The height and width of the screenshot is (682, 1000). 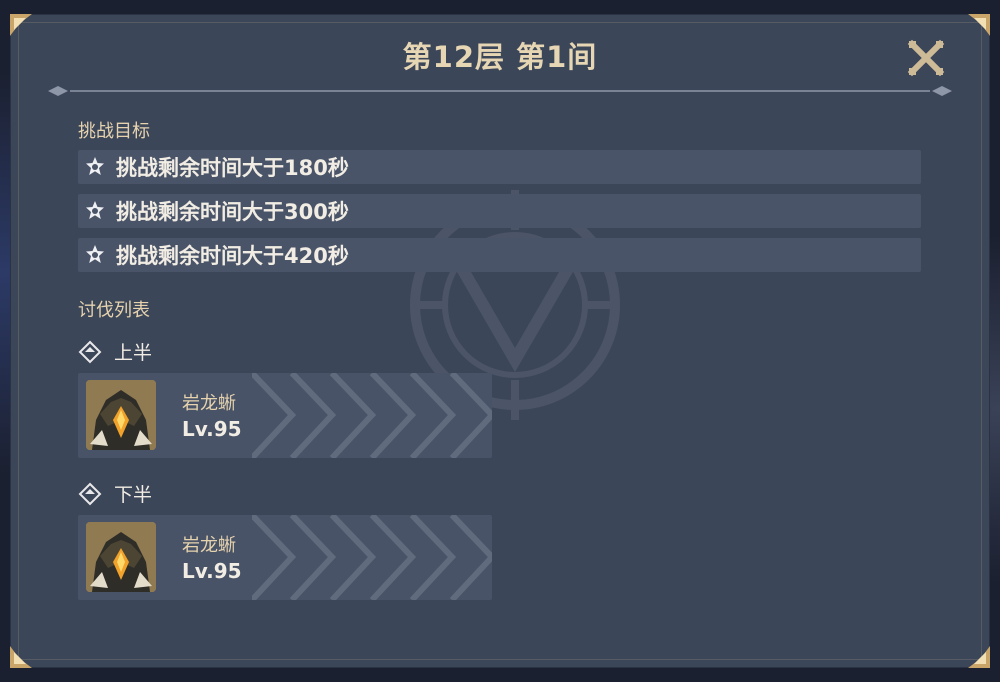 What do you see at coordinates (133, 495) in the screenshot?
I see `second-half-label: 下半` at bounding box center [133, 495].